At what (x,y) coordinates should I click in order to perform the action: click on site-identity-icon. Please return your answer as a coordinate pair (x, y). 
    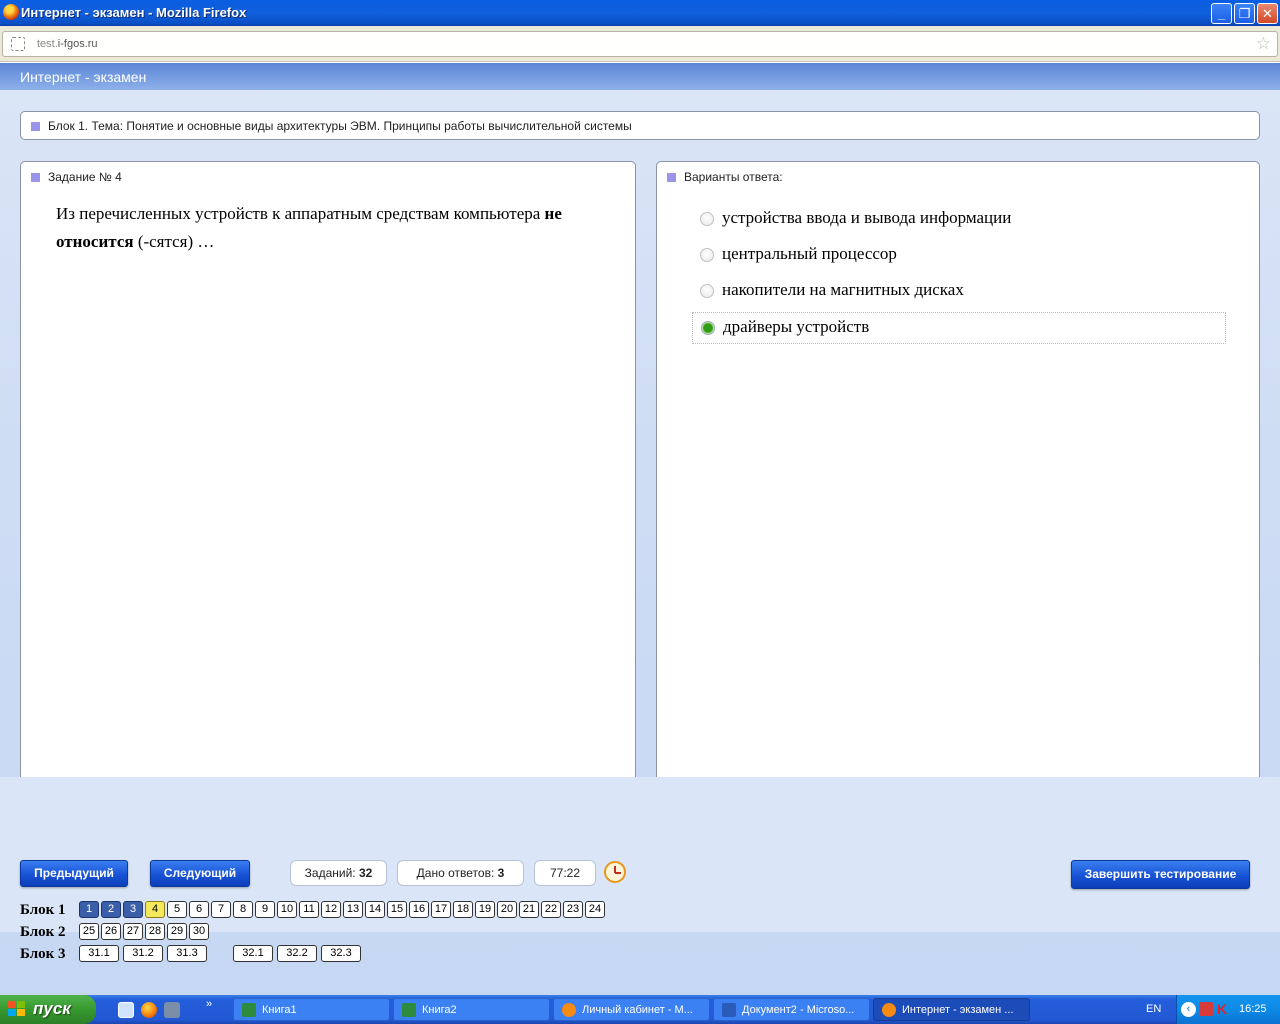
    Looking at the image, I should click on (18, 44).